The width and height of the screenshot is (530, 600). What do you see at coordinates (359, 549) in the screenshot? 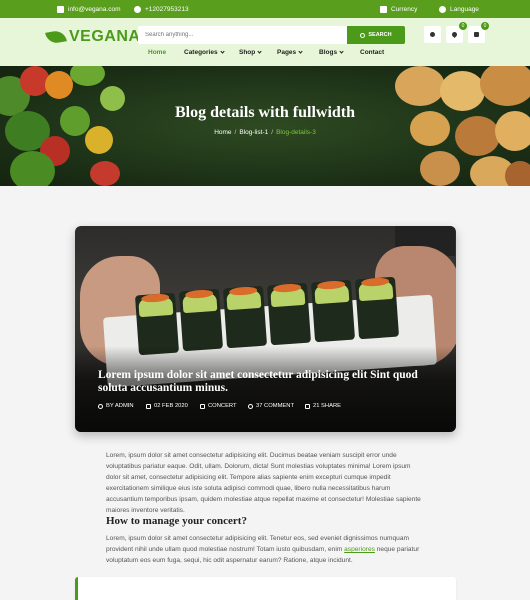
I see `inline-link: asperiores` at bounding box center [359, 549].